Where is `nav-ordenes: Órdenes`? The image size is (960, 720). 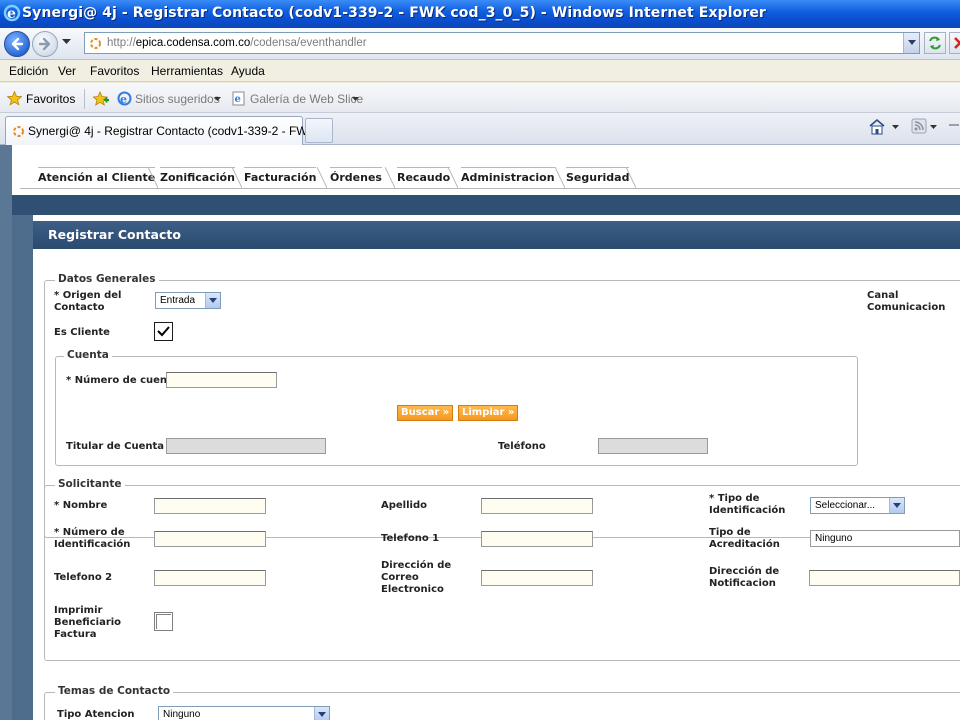 nav-ordenes: Órdenes is located at coordinates (356, 177).